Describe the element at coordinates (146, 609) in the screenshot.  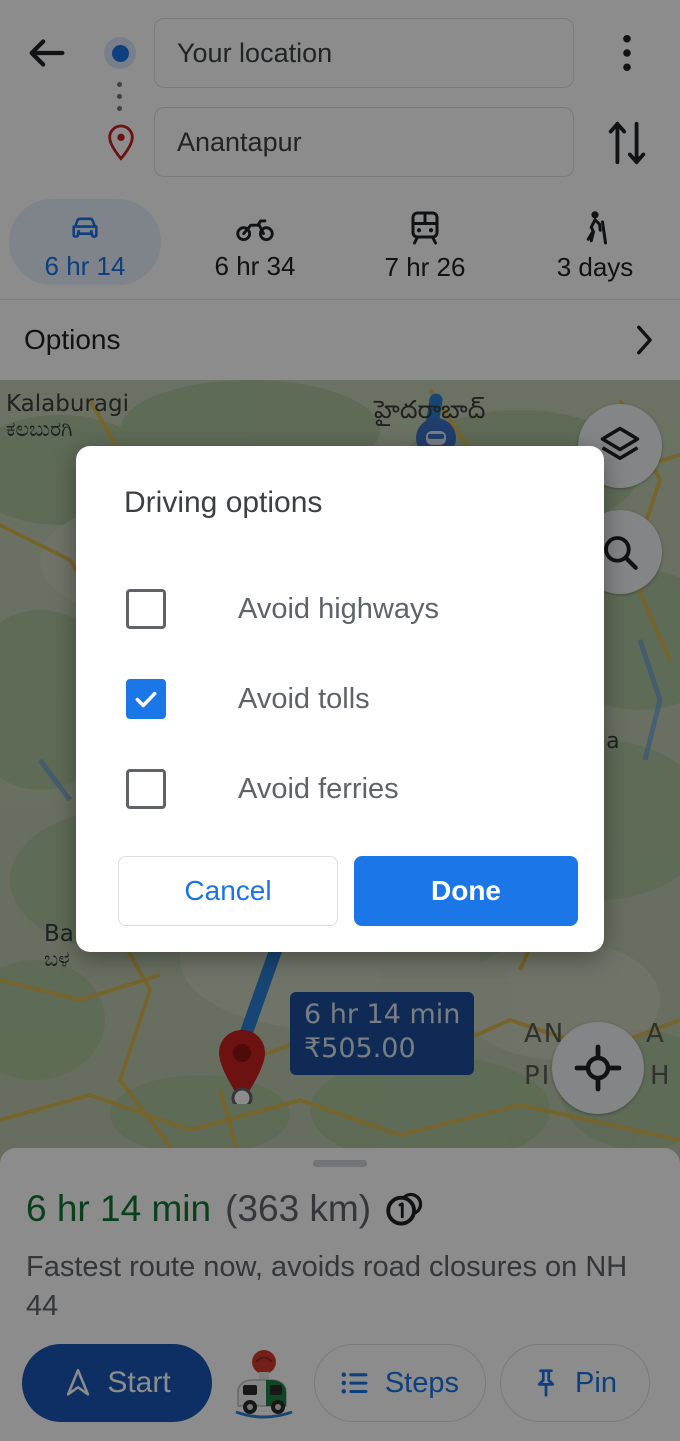
I see `checkbox-avoid-highways` at that location.